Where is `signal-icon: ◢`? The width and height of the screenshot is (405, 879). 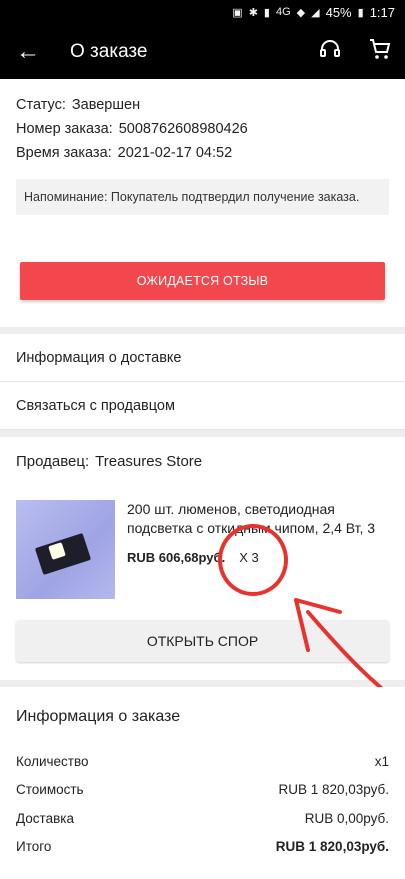
signal-icon: ◢ is located at coordinates (315, 12).